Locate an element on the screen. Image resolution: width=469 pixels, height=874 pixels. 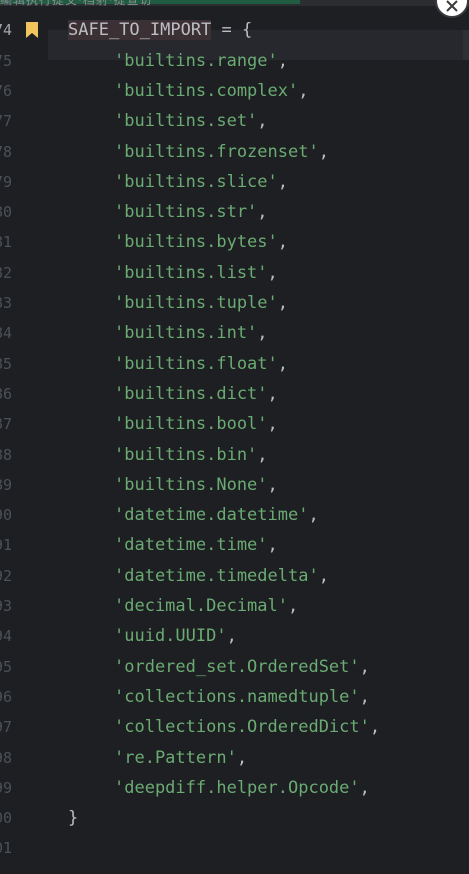
line-number: 92 is located at coordinates (6, 575).